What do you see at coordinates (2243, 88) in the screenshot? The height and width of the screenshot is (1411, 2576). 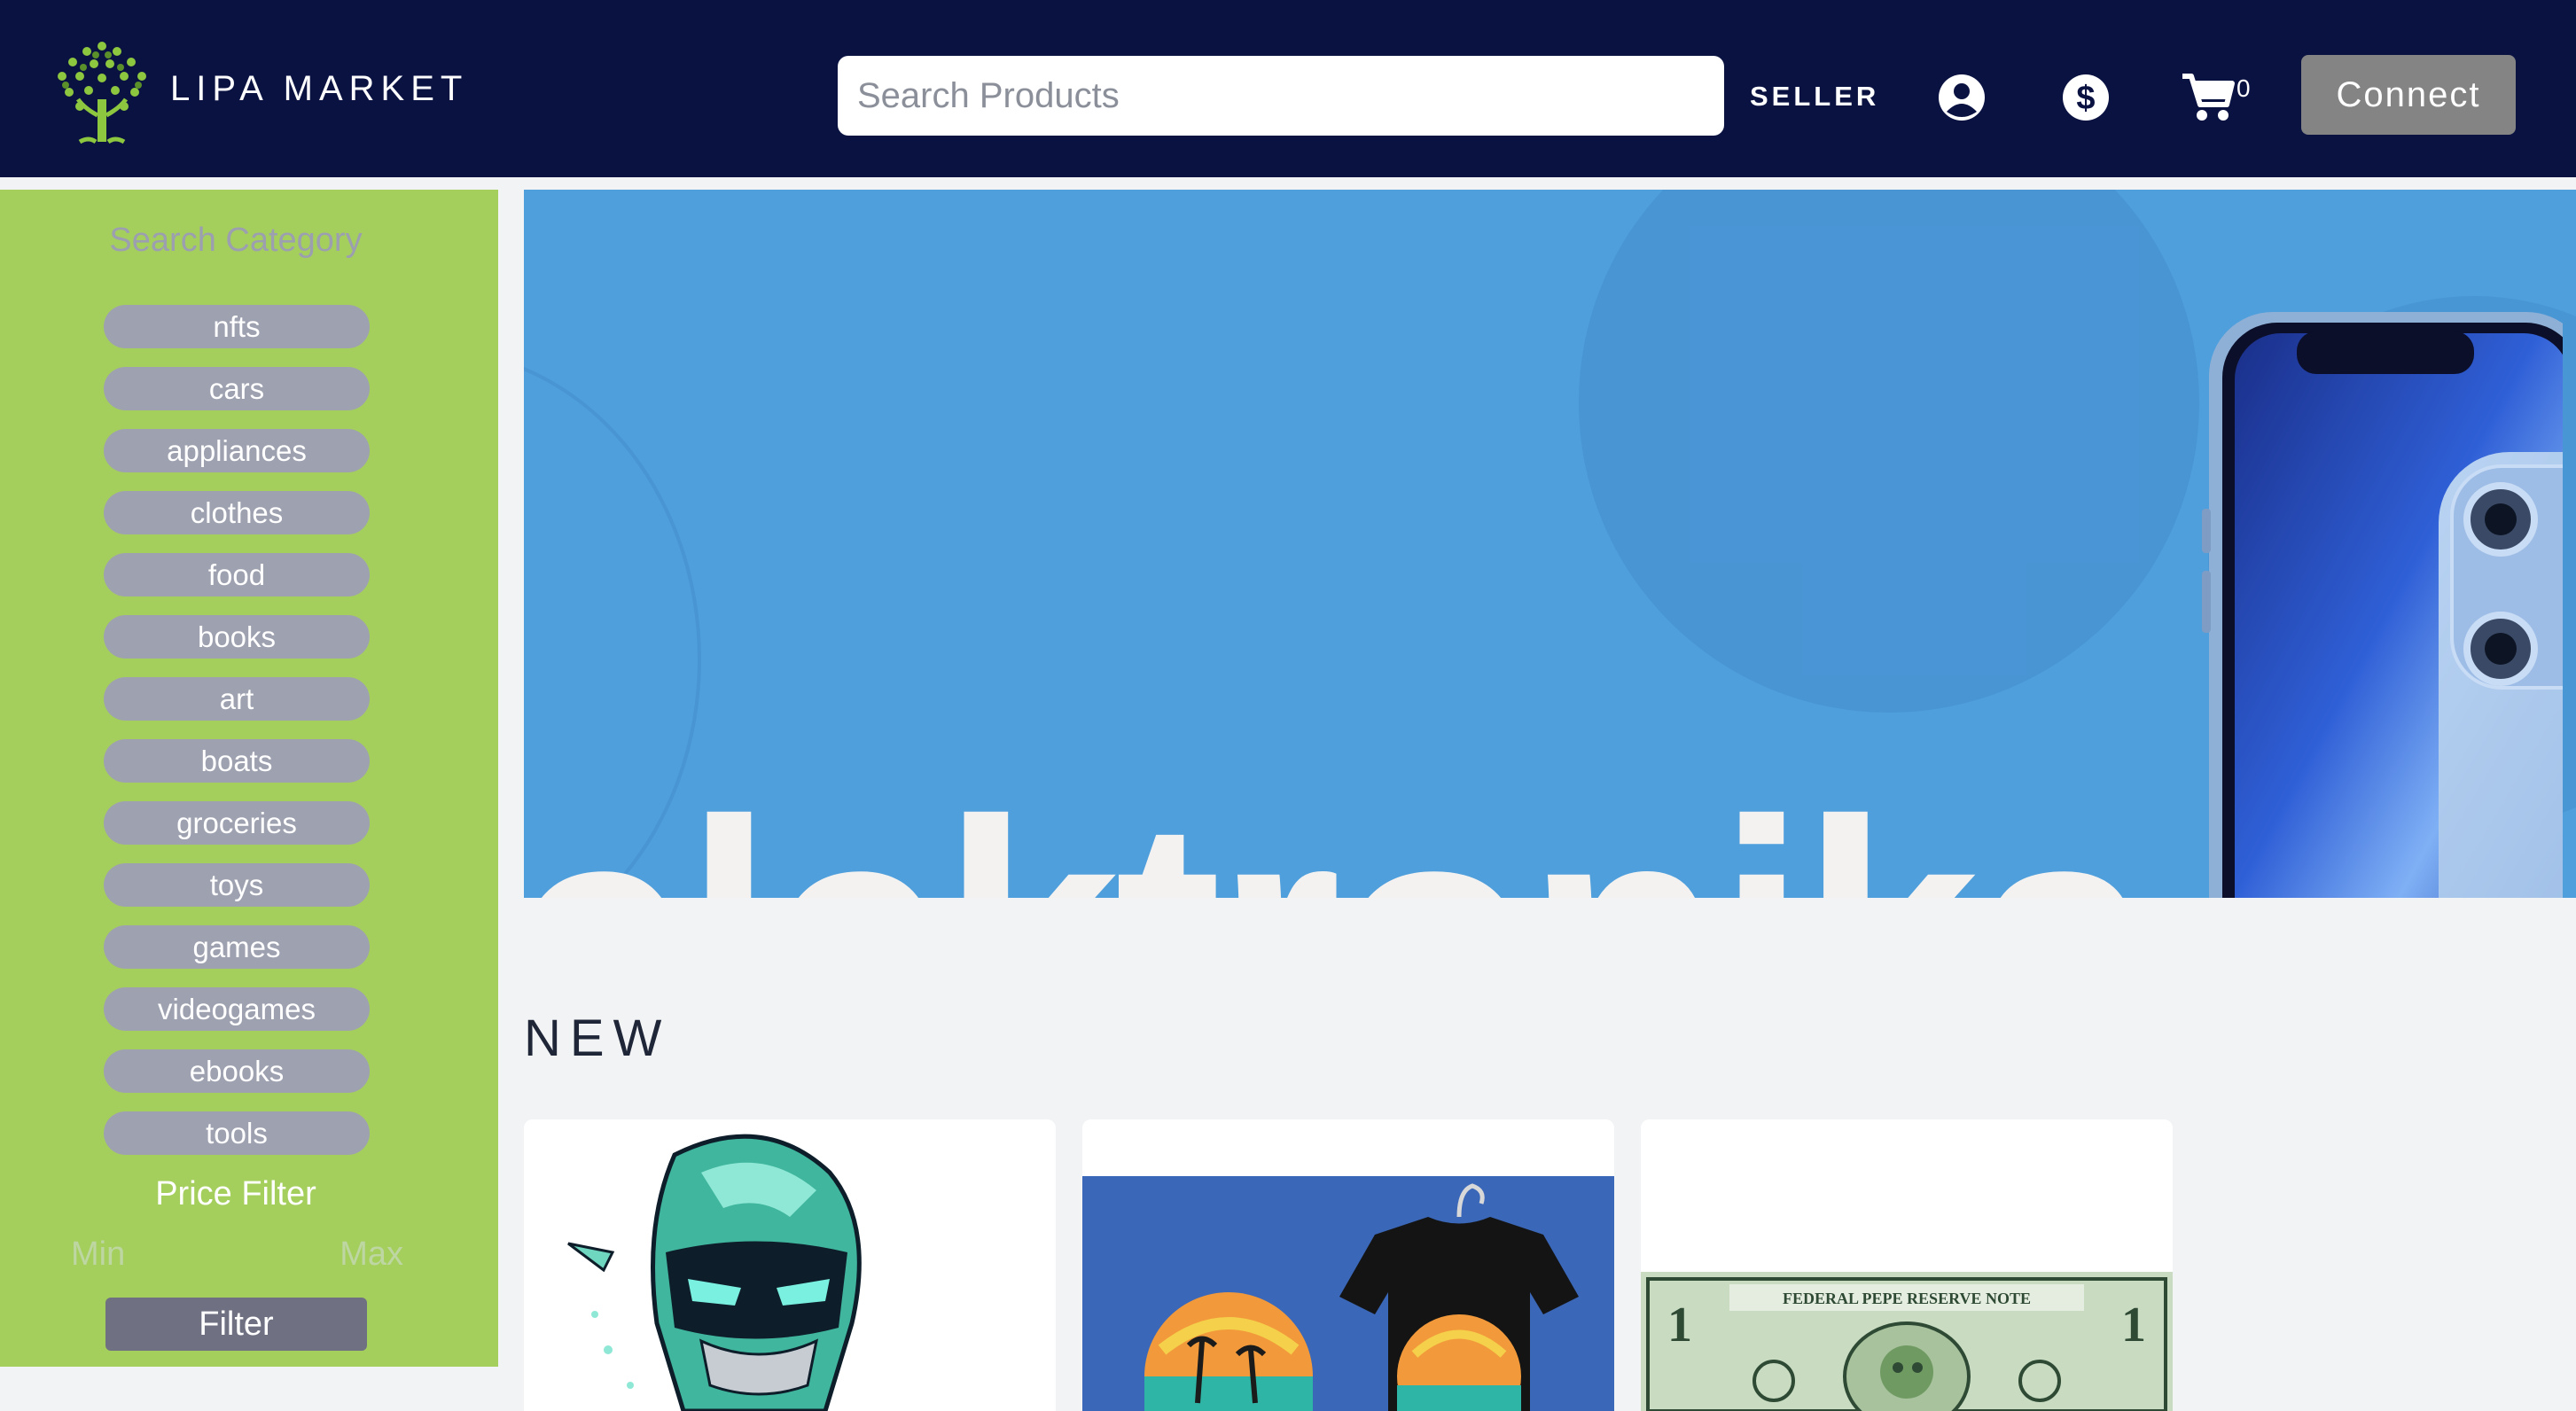 I see `cart-count-badge: 0` at bounding box center [2243, 88].